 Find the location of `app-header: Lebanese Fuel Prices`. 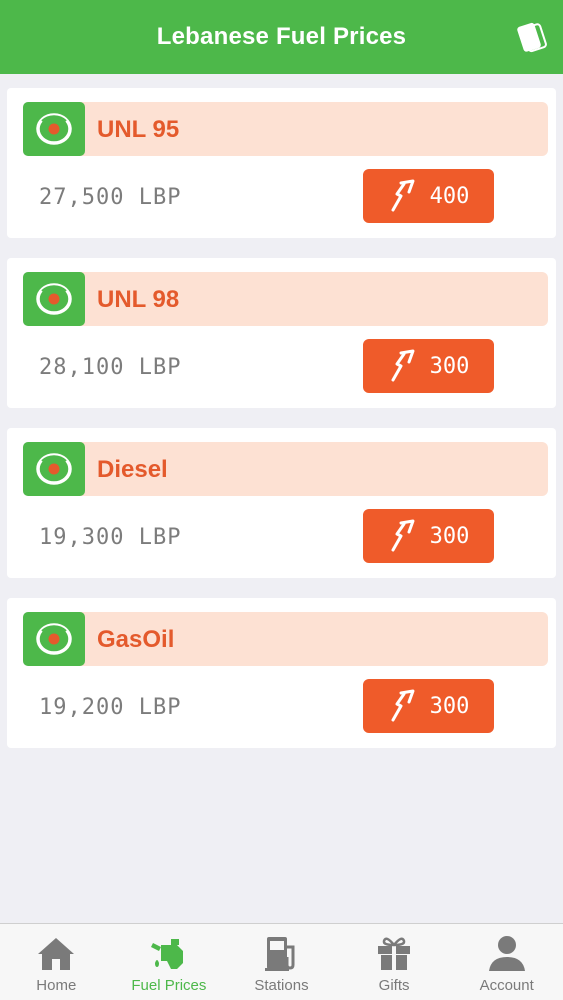

app-header: Lebanese Fuel Prices is located at coordinates (281, 37).